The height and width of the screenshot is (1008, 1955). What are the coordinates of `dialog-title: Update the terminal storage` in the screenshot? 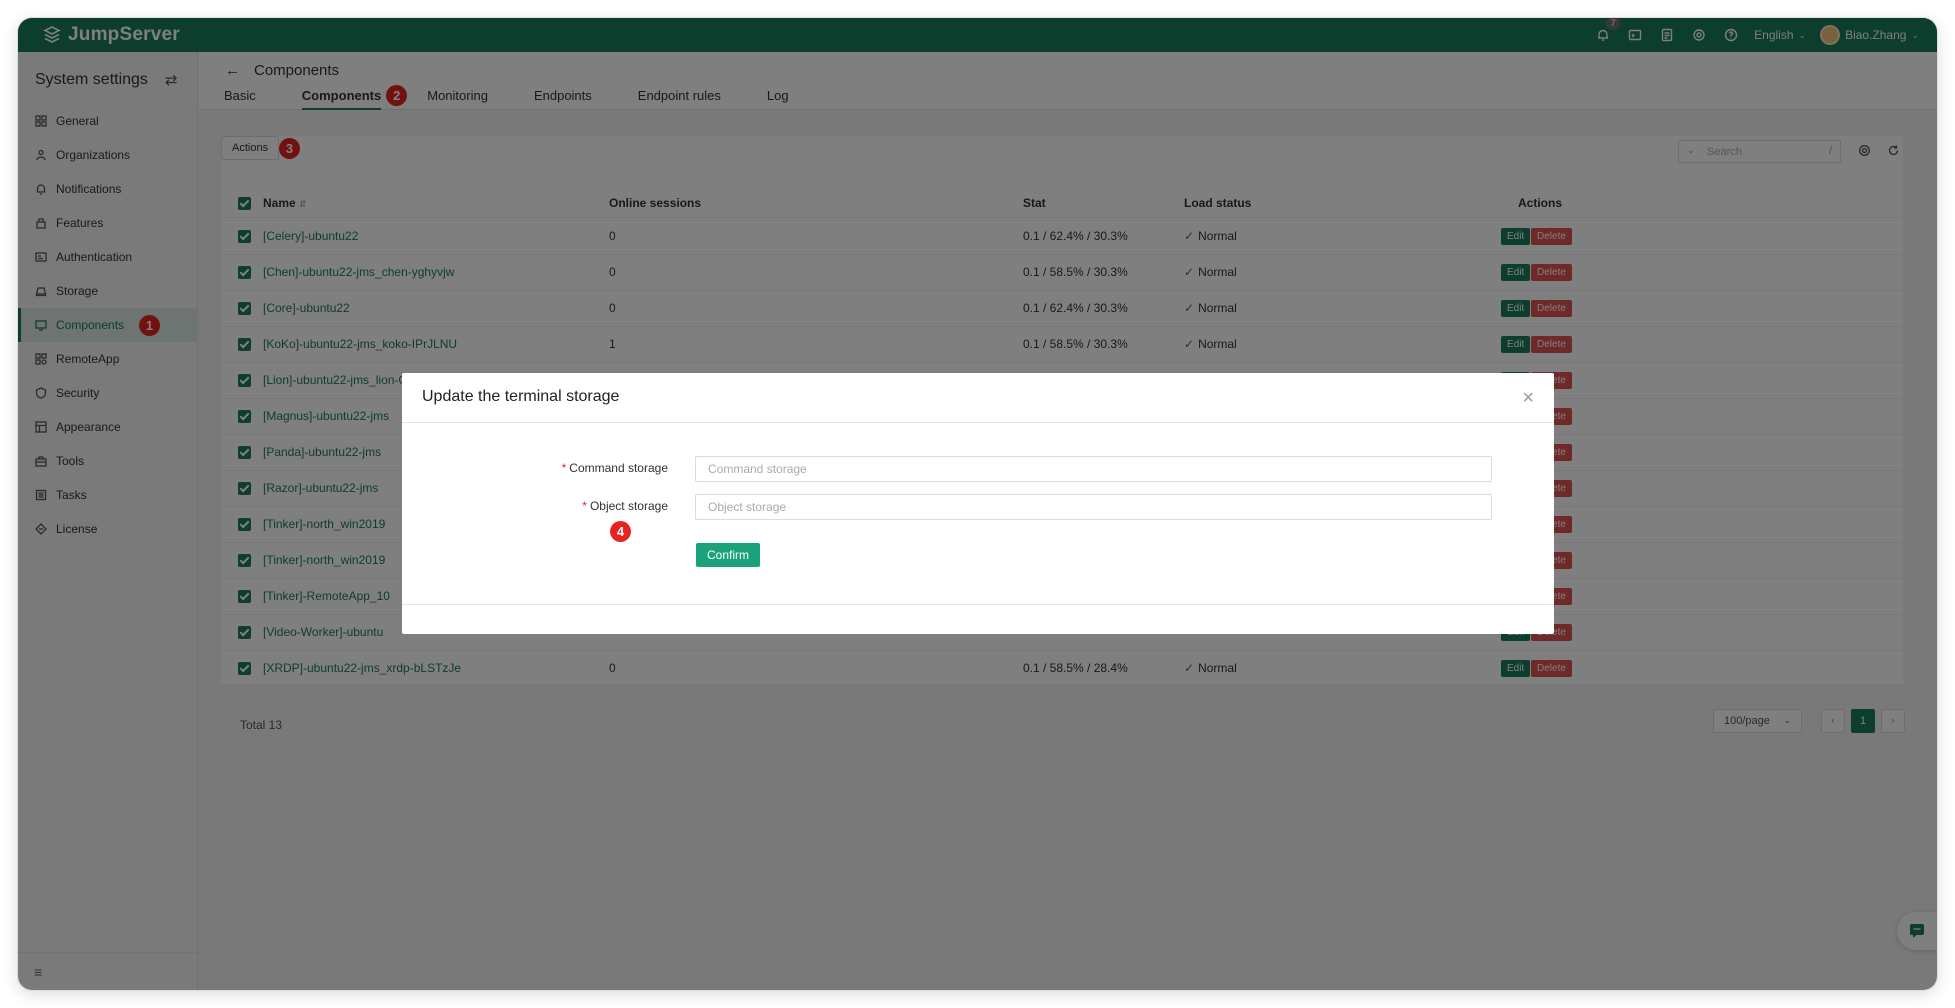 It's located at (521, 396).